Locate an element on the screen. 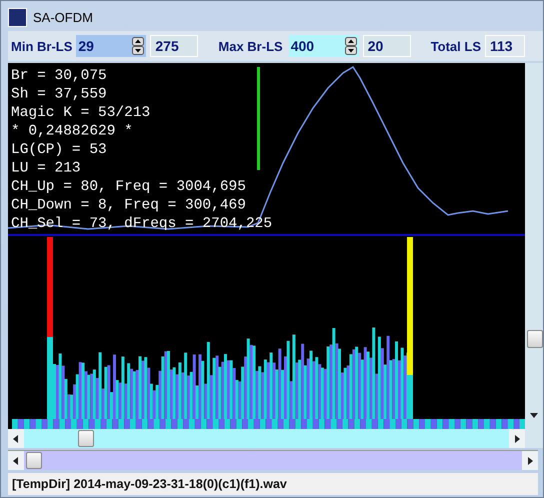 This screenshot has height=498, width=544. spin-label: Min Br-LS is located at coordinates (41, 46).